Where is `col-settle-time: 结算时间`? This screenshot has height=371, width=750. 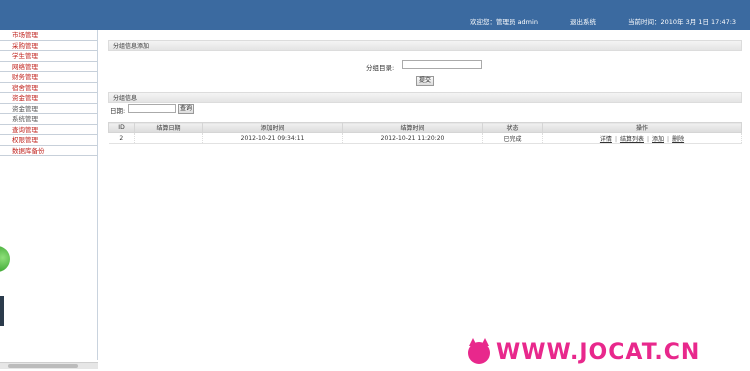 col-settle-time: 结算时间 is located at coordinates (412, 127).